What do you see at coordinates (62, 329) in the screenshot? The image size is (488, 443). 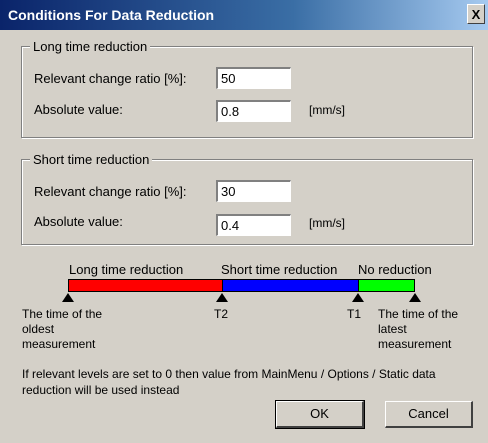 I see `marker-oldest-text: The time of the oldest measurement` at bounding box center [62, 329].